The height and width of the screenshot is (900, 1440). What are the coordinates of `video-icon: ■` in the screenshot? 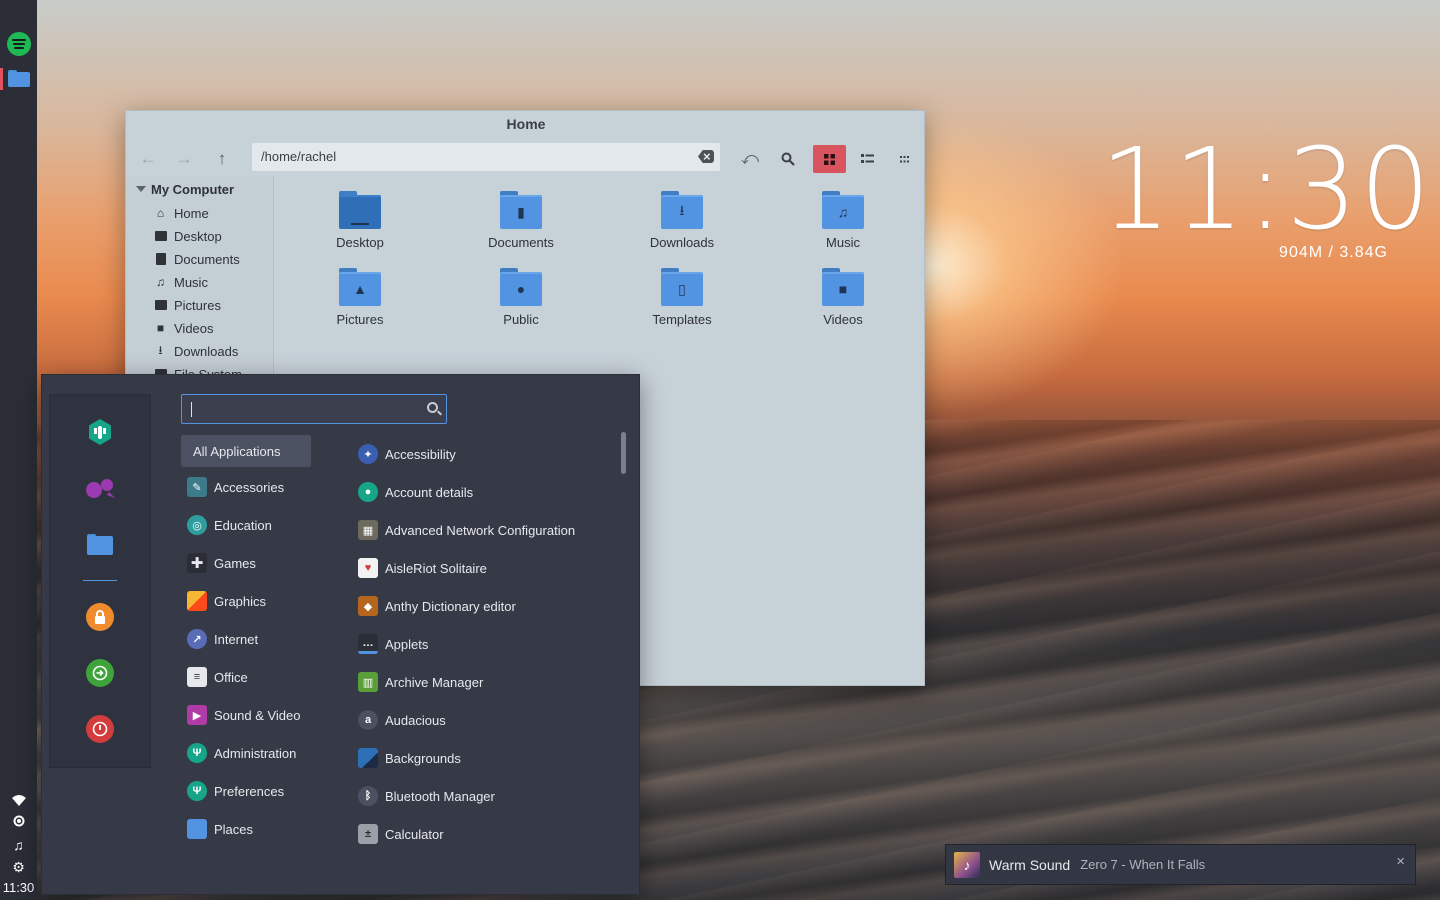 It's located at (160, 328).